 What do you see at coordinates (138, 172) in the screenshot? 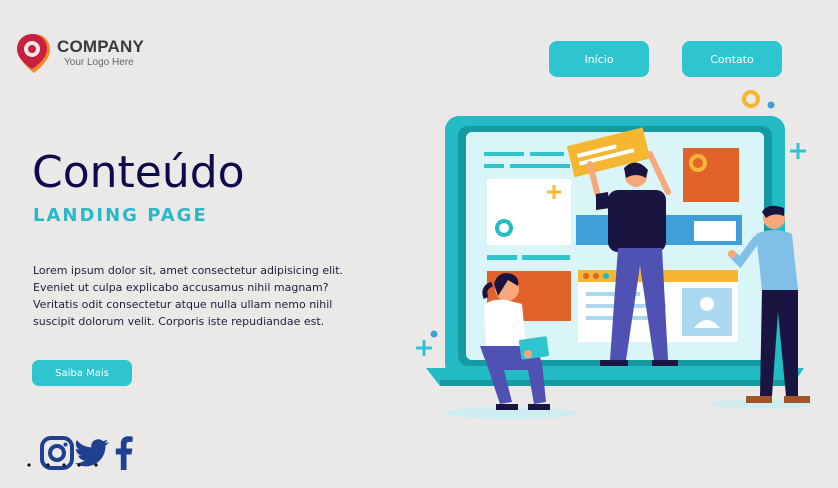
I see `hero-title: Conteúdo` at bounding box center [138, 172].